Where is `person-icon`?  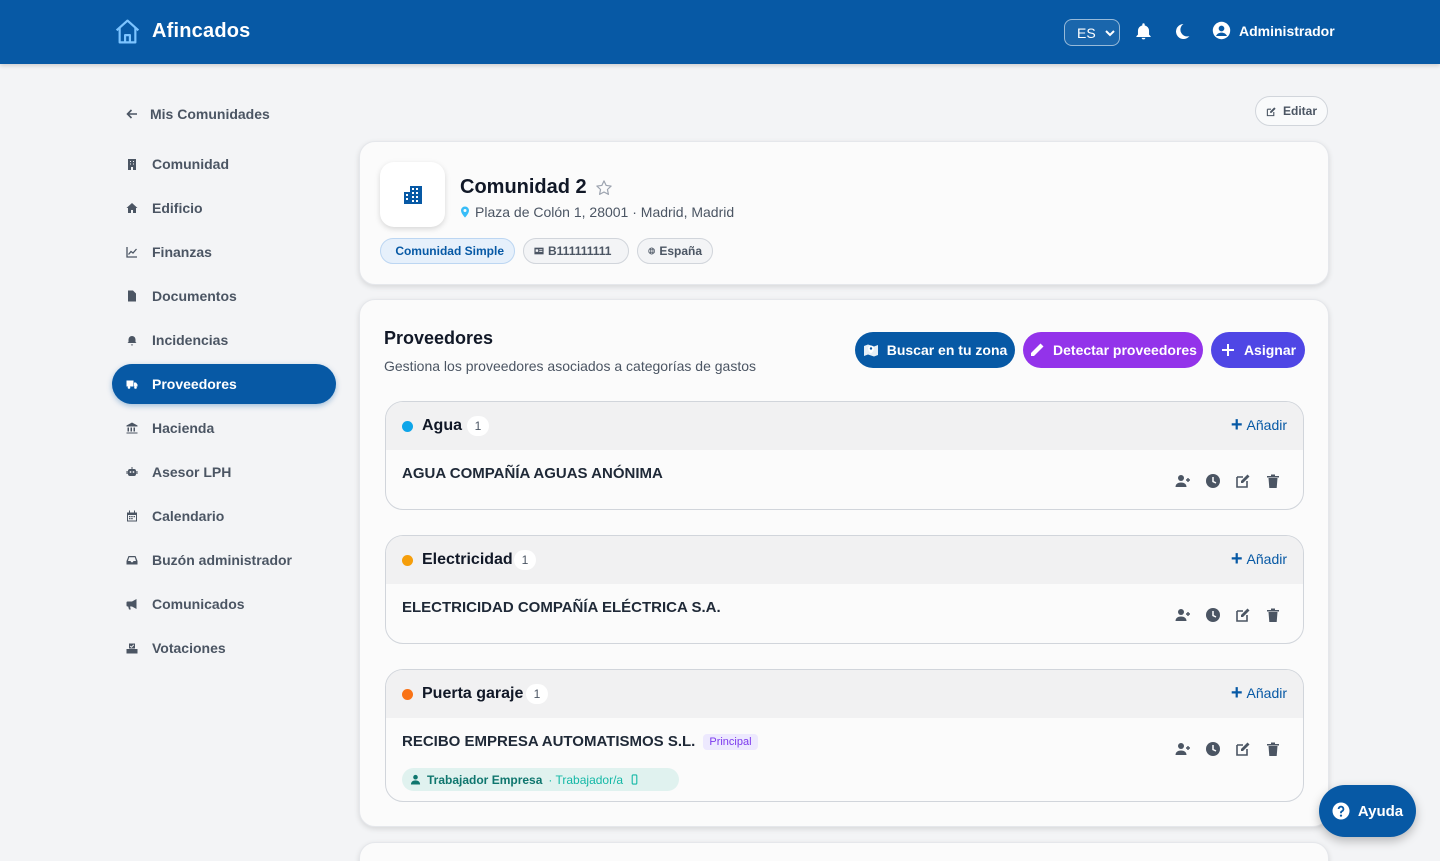 person-icon is located at coordinates (415, 779).